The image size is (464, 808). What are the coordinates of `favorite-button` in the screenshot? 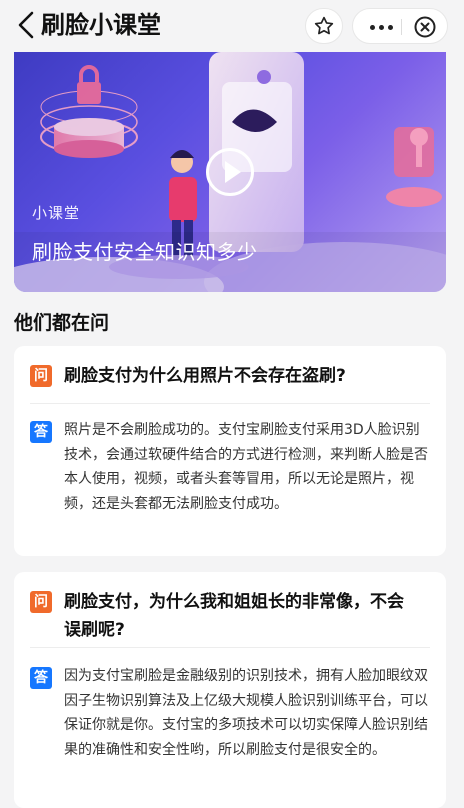 It's located at (324, 26).